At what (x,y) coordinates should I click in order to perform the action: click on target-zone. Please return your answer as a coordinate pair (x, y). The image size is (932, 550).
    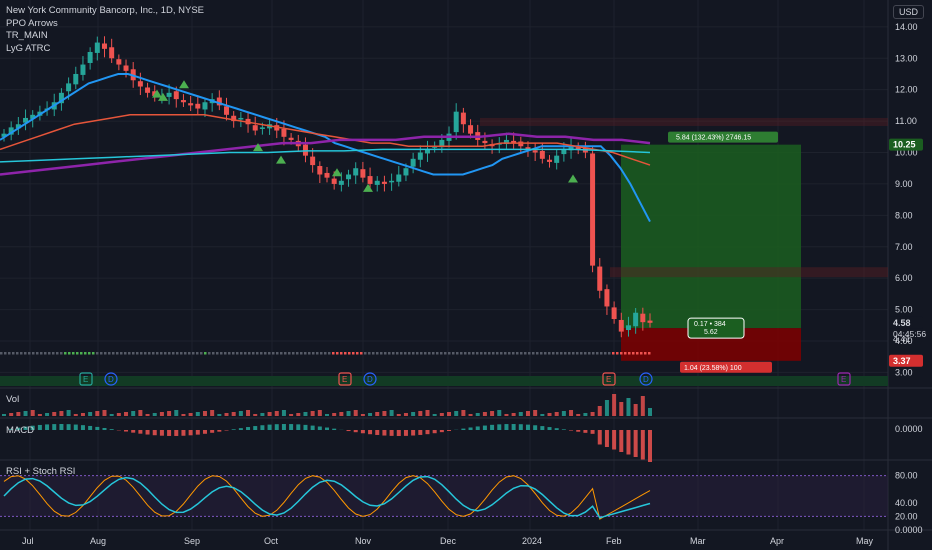
    Looking at the image, I should click on (711, 236).